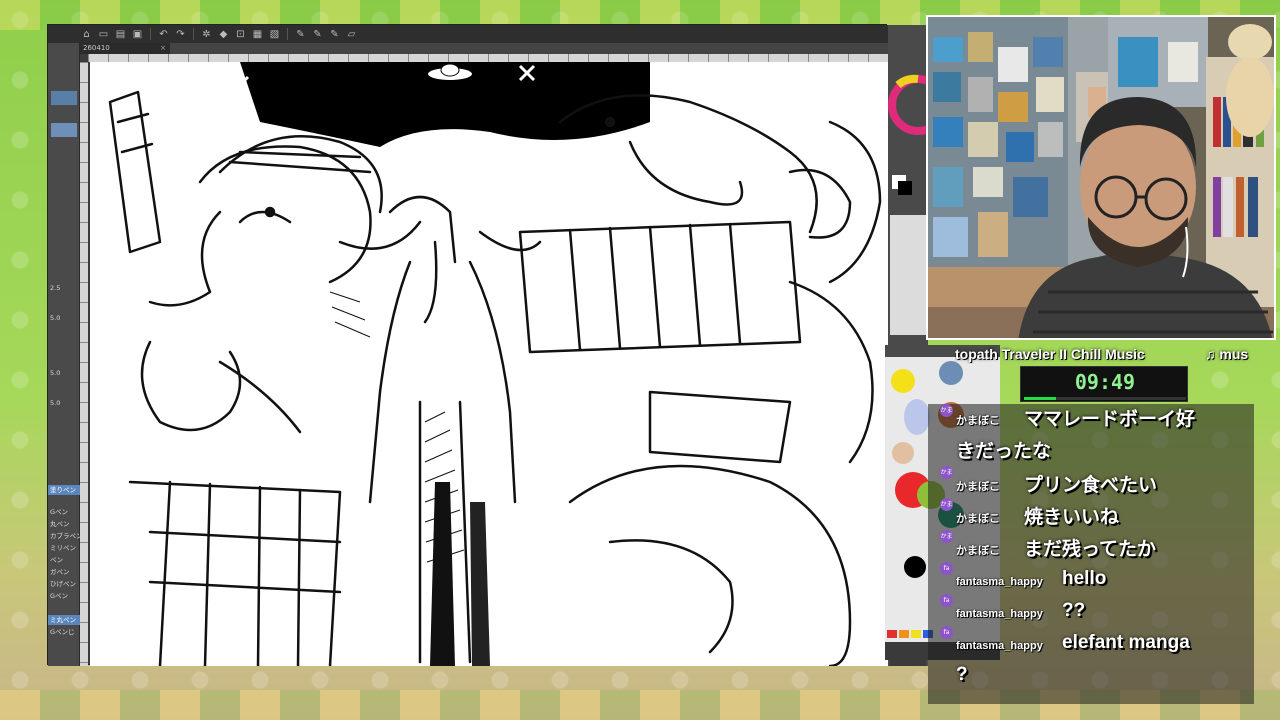 The height and width of the screenshot is (720, 1280). I want to click on document-tab: 260410 ×, so click(125, 48).